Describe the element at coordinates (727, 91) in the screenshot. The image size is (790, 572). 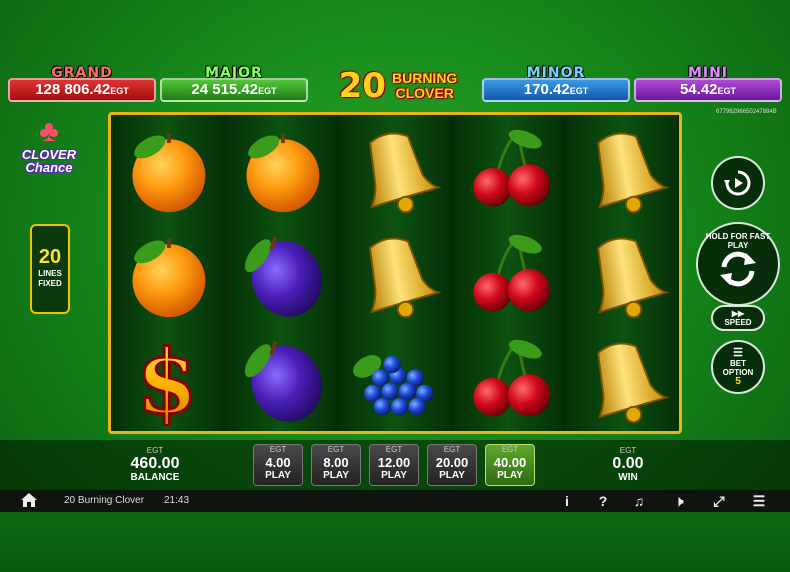
I see `jackpot-mini-currency: EGT` at that location.